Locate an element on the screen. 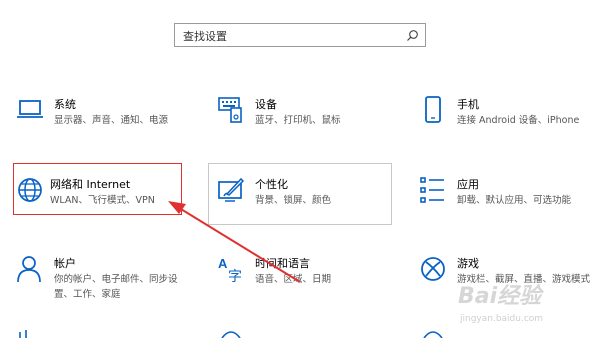 The image size is (600, 338). tile-title: 应用 is located at coordinates (468, 184).